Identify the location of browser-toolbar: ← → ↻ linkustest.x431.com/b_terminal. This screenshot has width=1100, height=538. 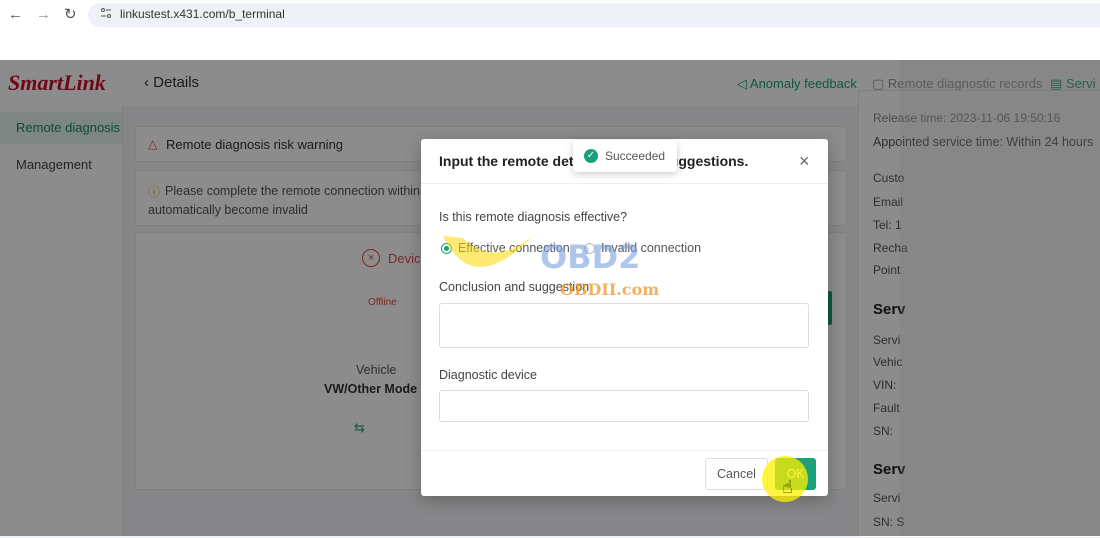
(550, 30).